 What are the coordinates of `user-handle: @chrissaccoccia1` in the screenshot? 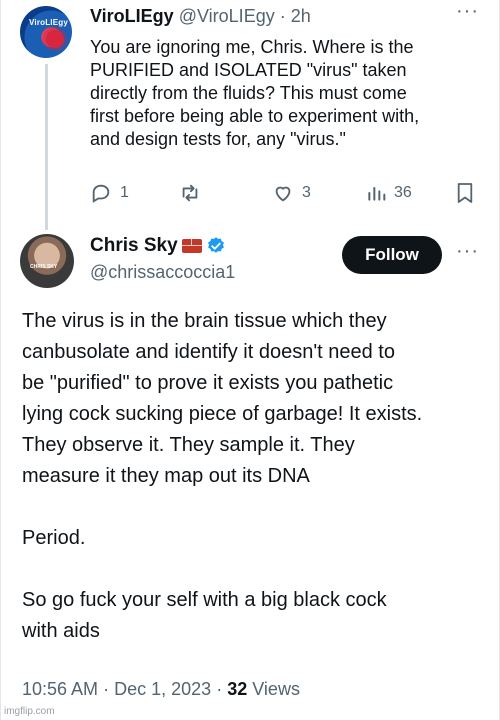 It's located at (162, 272).